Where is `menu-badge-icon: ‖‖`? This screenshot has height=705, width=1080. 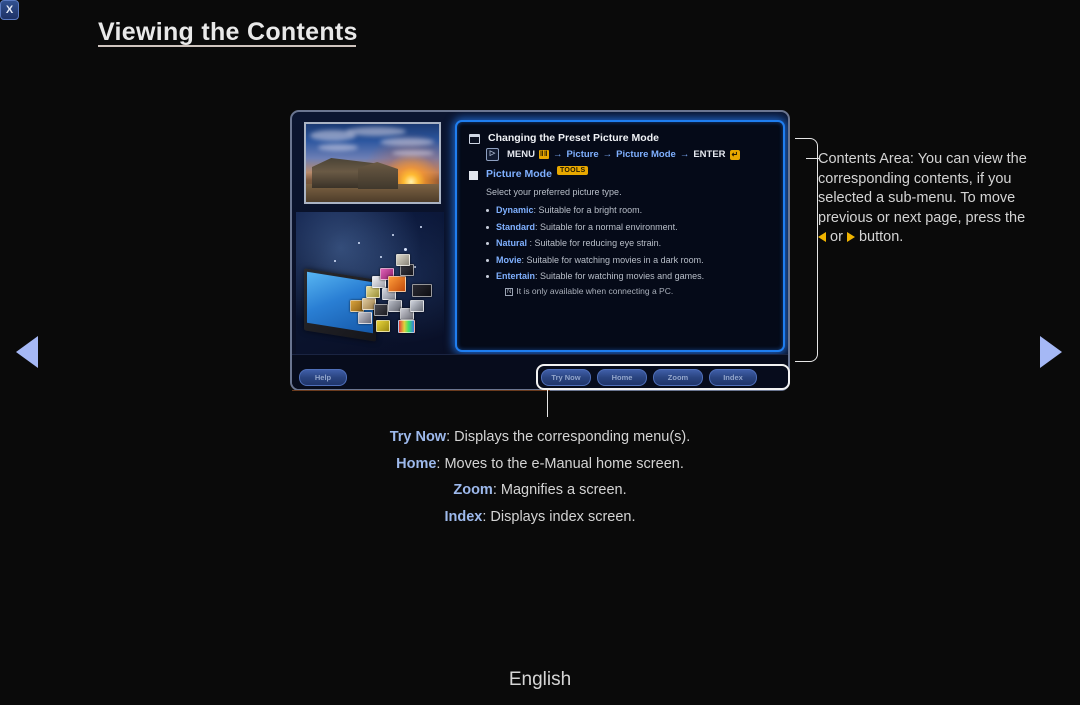 menu-badge-icon: ‖‖ is located at coordinates (543, 154).